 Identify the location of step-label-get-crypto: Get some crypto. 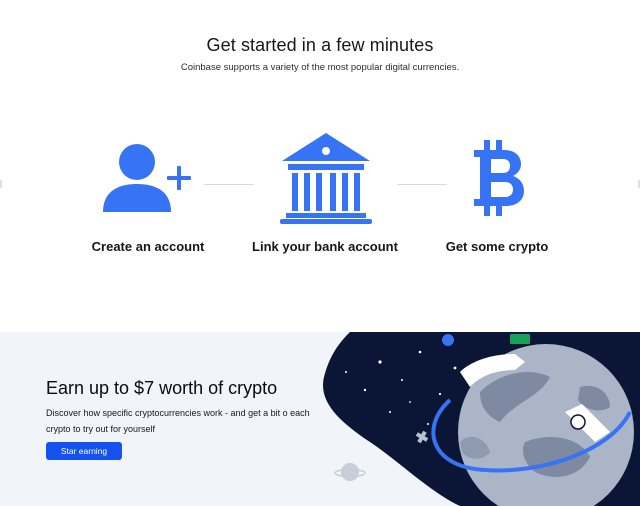
(497, 246).